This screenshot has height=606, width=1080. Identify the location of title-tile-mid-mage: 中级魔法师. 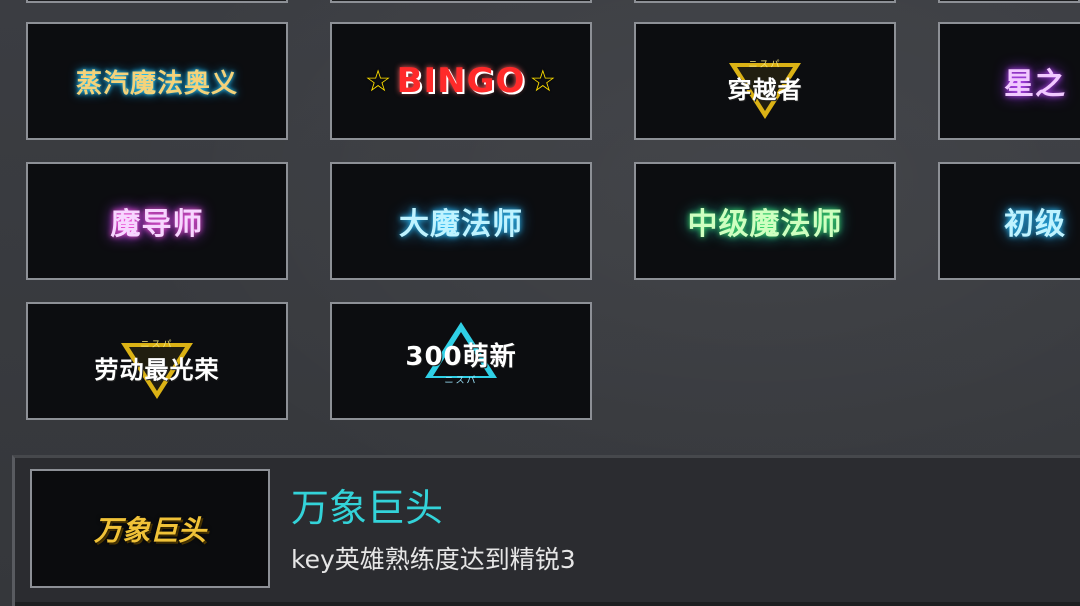
(765, 221).